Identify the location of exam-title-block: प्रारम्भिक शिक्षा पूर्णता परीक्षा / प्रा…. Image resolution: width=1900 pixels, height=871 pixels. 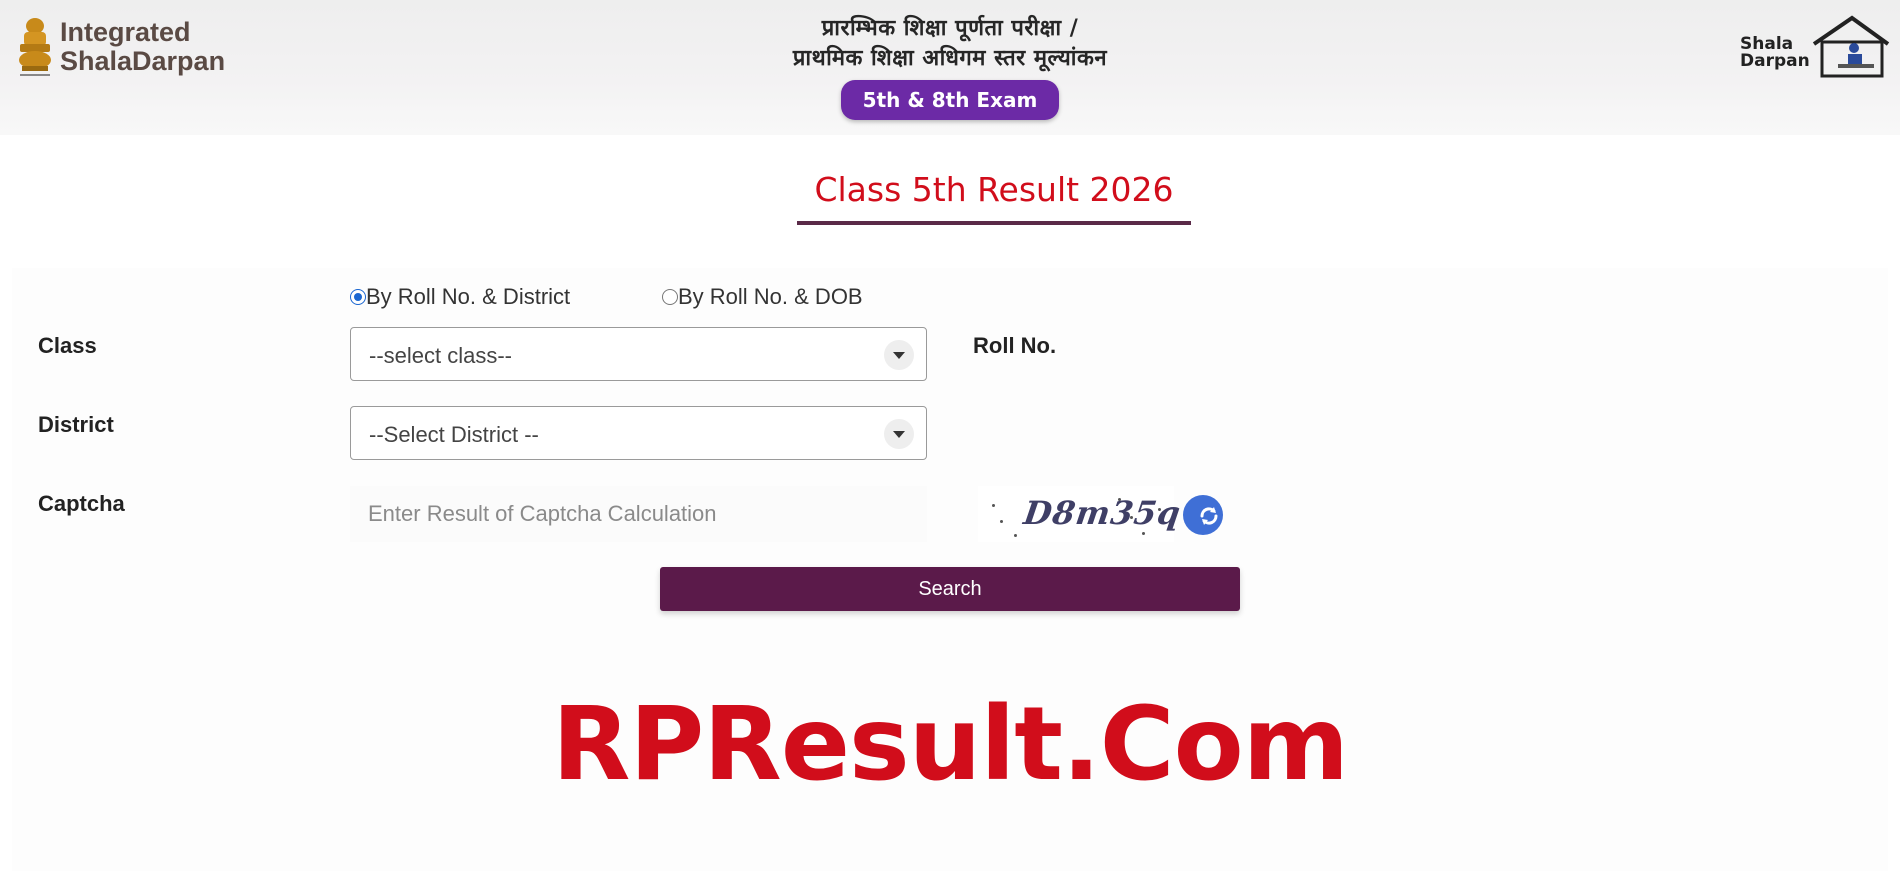
(950, 67).